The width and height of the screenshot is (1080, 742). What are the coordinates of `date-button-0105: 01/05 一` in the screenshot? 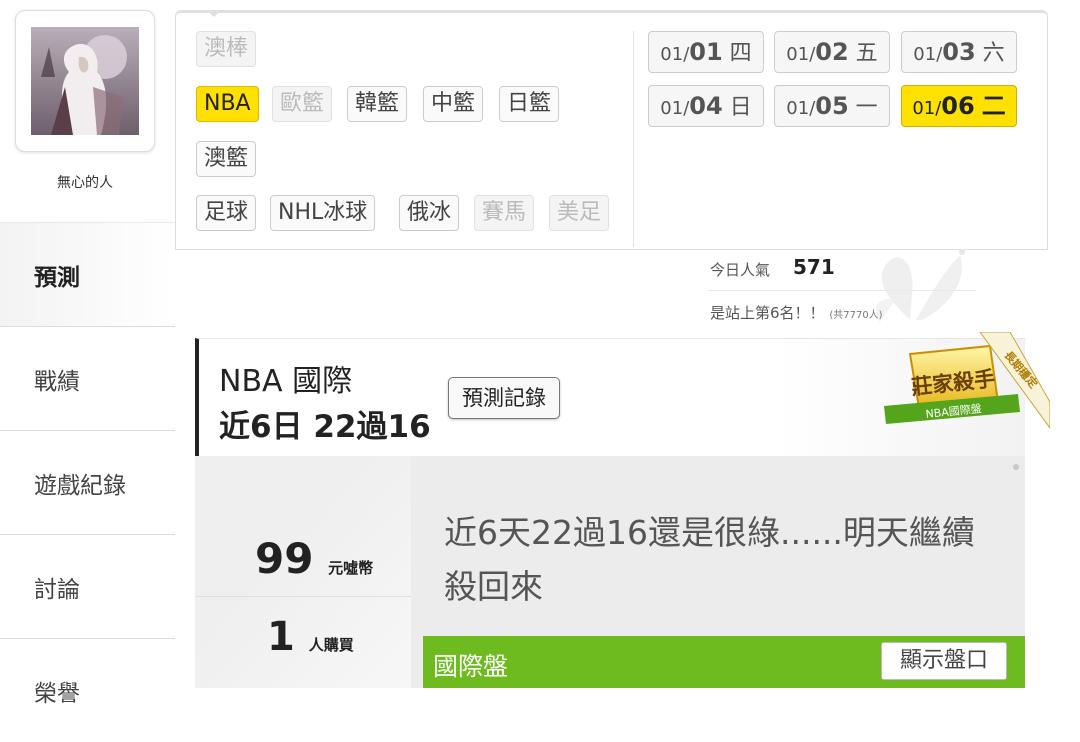 It's located at (832, 106).